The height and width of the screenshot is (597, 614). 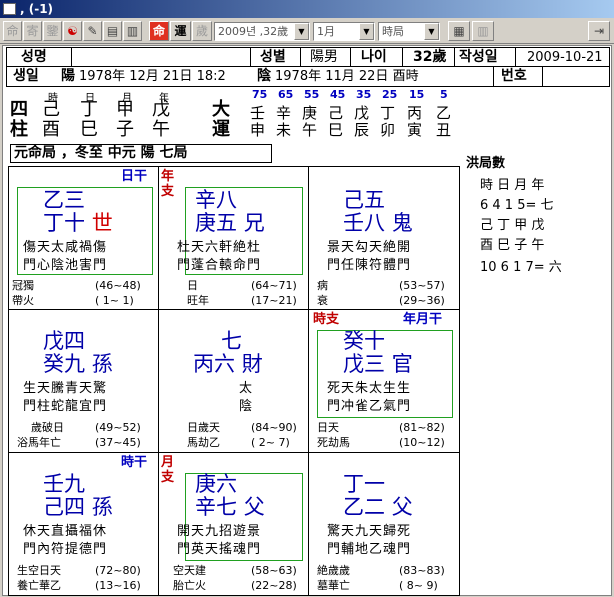 What do you see at coordinates (118, 585) in the screenshot?
I see `palace-footer-range: (13~16)` at bounding box center [118, 585].